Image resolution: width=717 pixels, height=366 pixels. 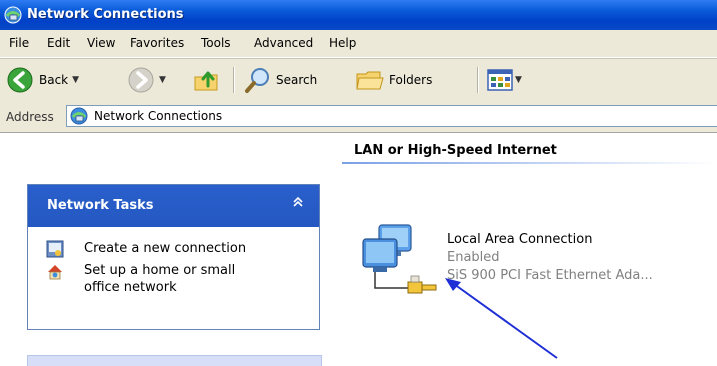 I want to click on new-connection-icon, so click(x=55, y=249).